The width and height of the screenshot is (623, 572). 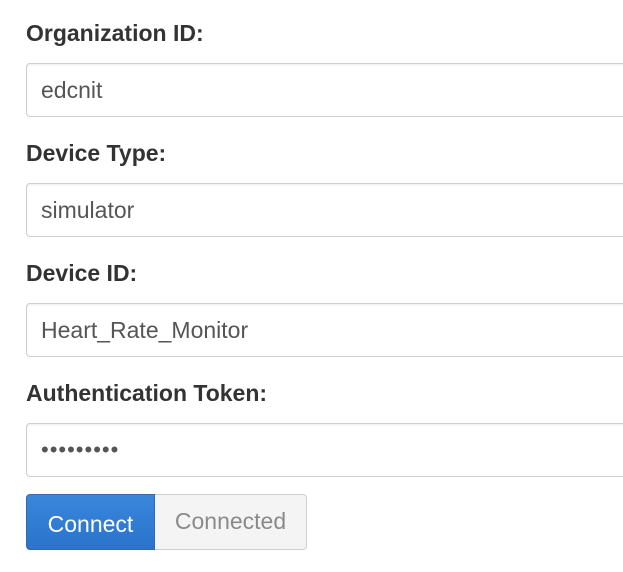 What do you see at coordinates (96, 153) in the screenshot?
I see `device-type-label: Device Type:` at bounding box center [96, 153].